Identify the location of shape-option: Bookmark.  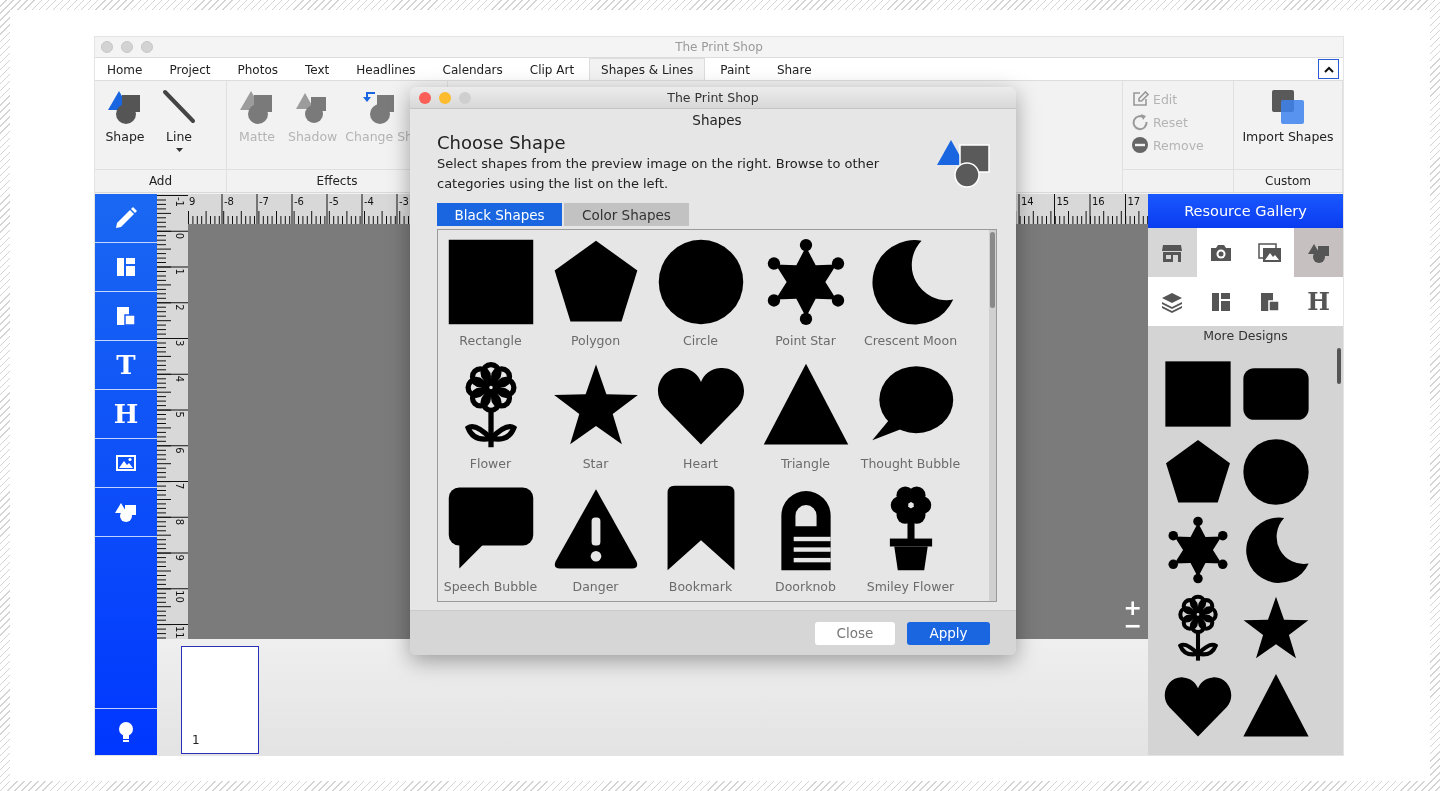
(700, 537).